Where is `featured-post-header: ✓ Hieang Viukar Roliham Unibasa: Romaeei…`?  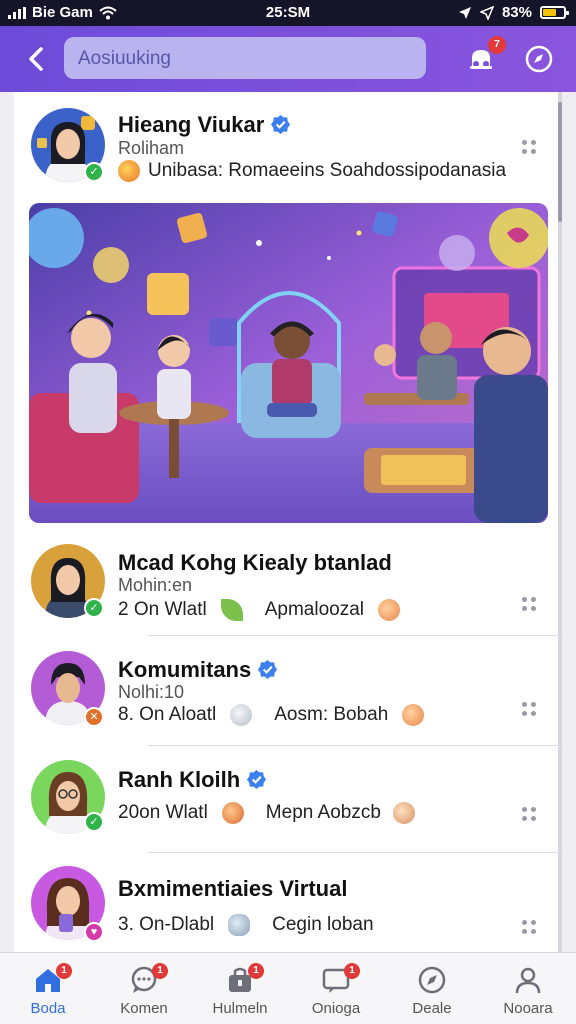 featured-post-header: ✓ Hieang Viukar Roliham Unibasa: Romaeei… is located at coordinates (288, 142).